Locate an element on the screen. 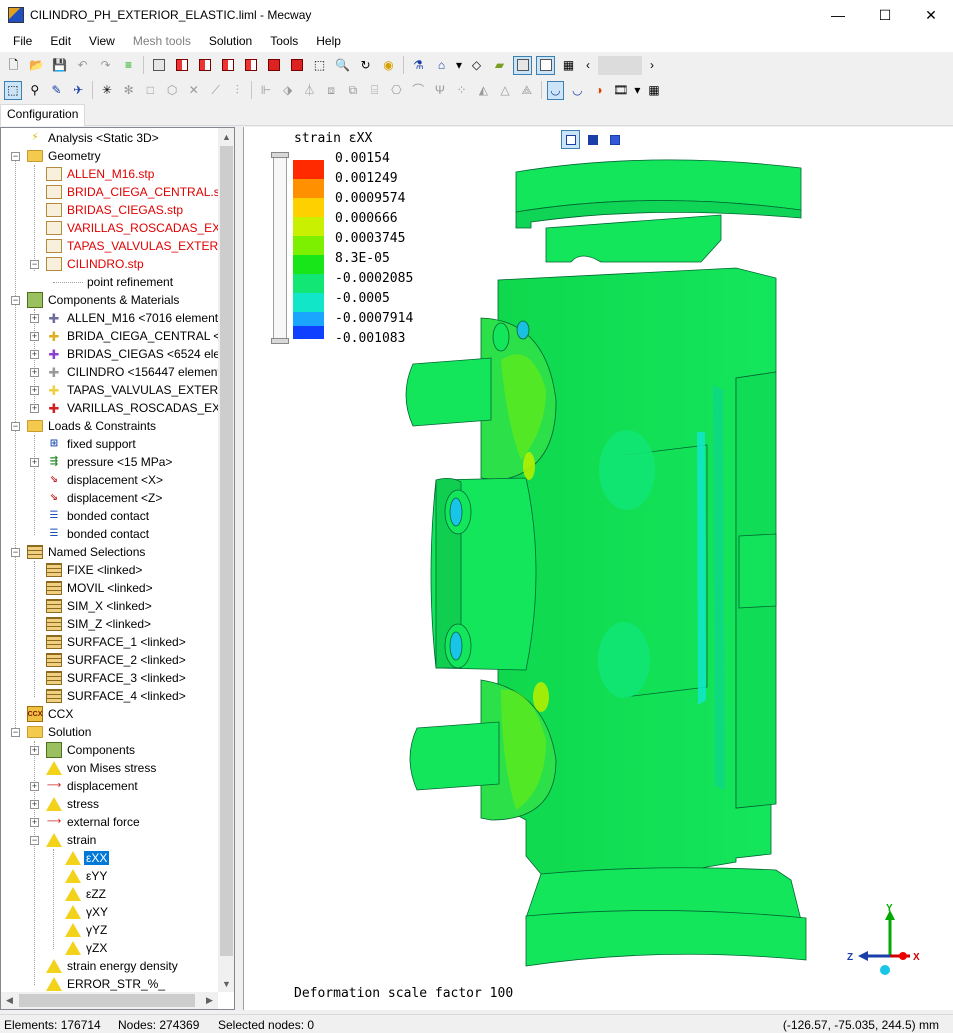 This screenshot has height=1033, width=953. legend-range-slider is located at coordinates (280, 248).